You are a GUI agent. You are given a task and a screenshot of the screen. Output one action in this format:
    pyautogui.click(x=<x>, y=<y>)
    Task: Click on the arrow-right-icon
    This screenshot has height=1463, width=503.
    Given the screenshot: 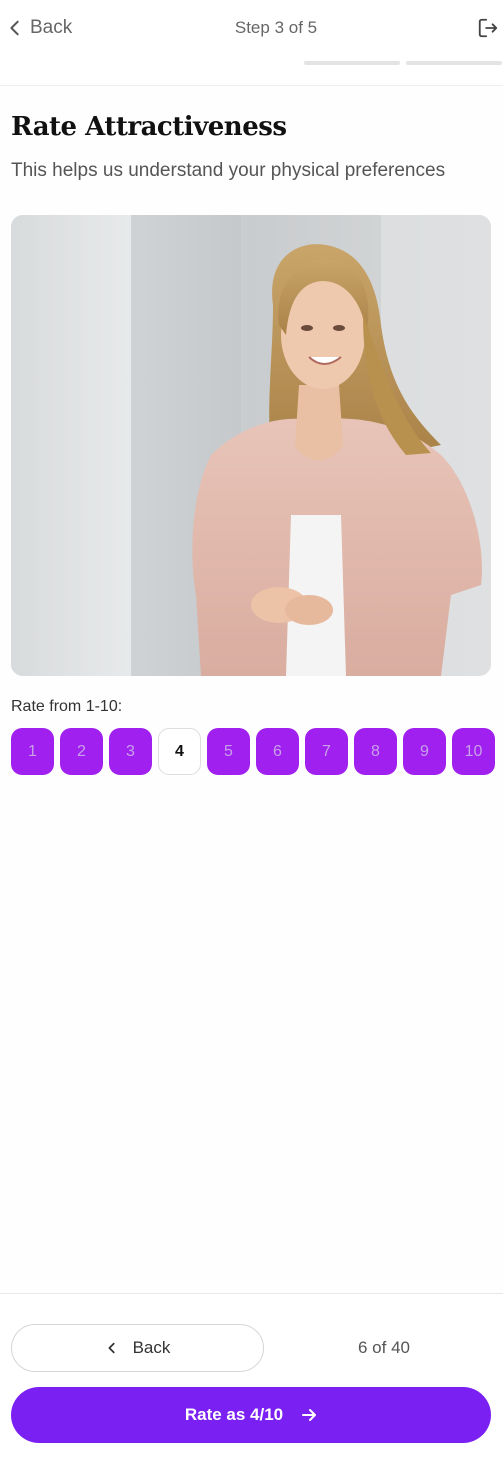 What is the action you would take?
    pyautogui.click(x=309, y=1415)
    